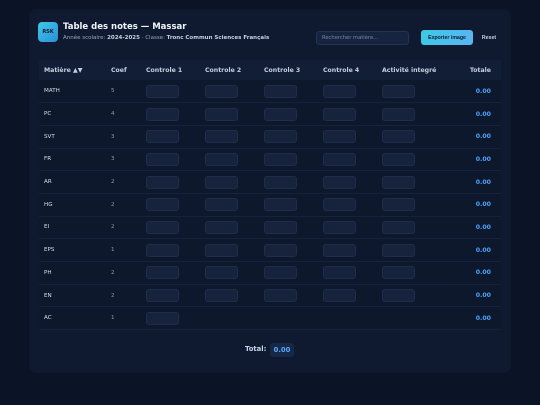 The width and height of the screenshot is (540, 405). Describe the element at coordinates (447, 37) in the screenshot. I see `export-image-button: Exporter image` at that location.